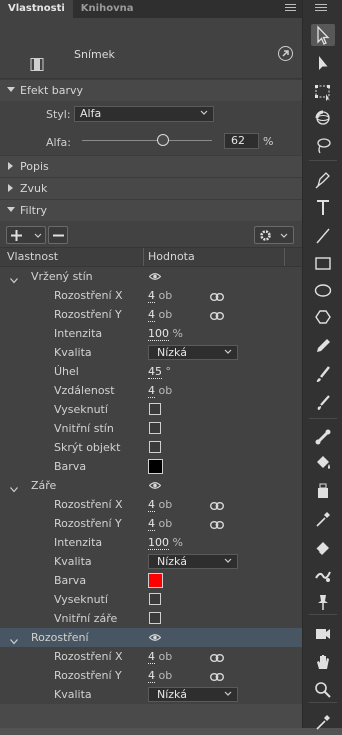  What do you see at coordinates (151, 210) in the screenshot?
I see `section-filtry: Filtry` at bounding box center [151, 210].